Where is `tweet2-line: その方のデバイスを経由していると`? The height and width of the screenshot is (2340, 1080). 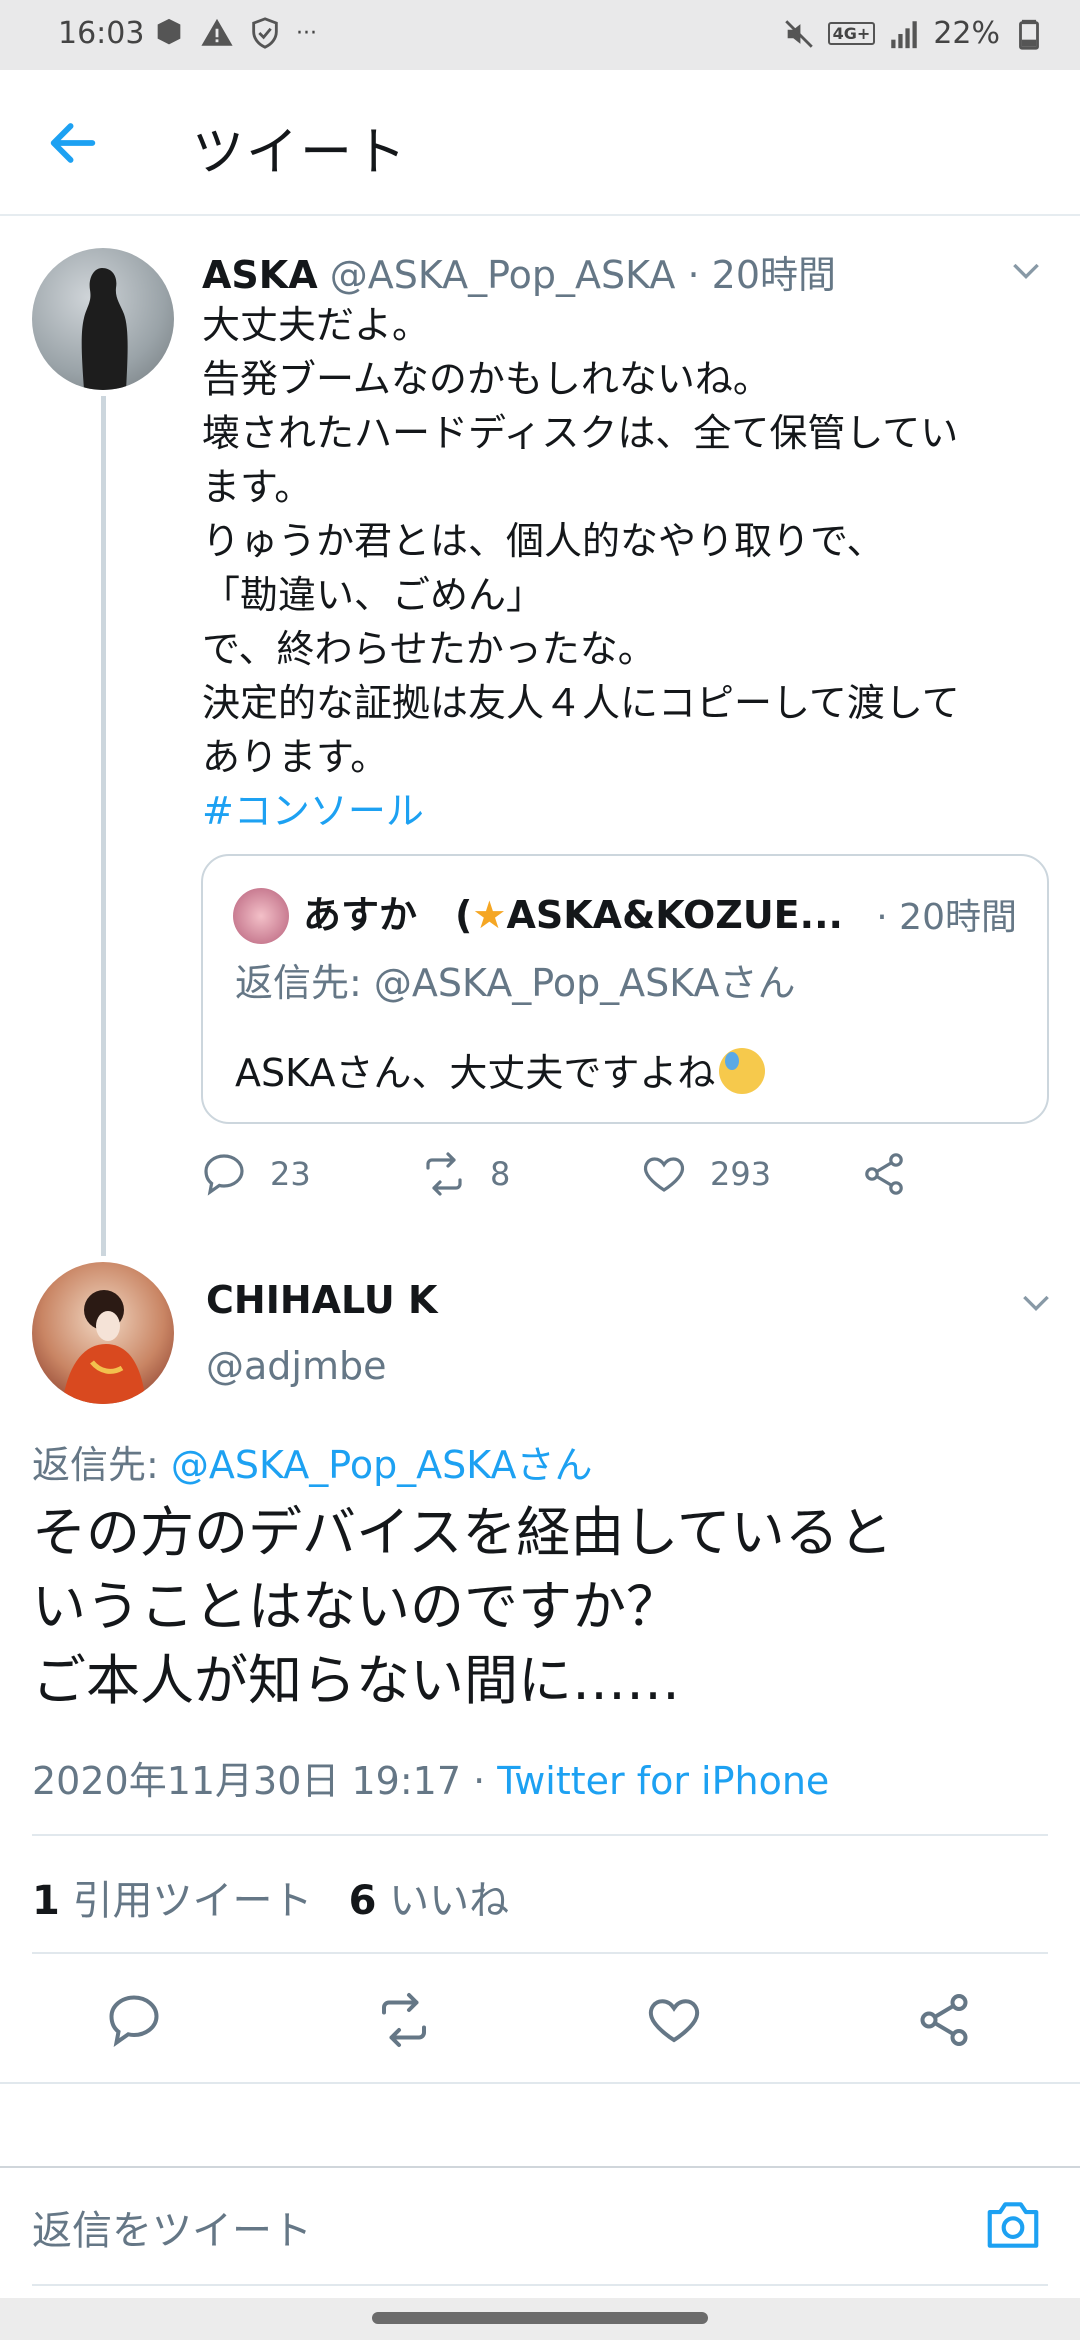
tweet2-line: その方のデバイスを経由していると is located at coordinates (462, 1532).